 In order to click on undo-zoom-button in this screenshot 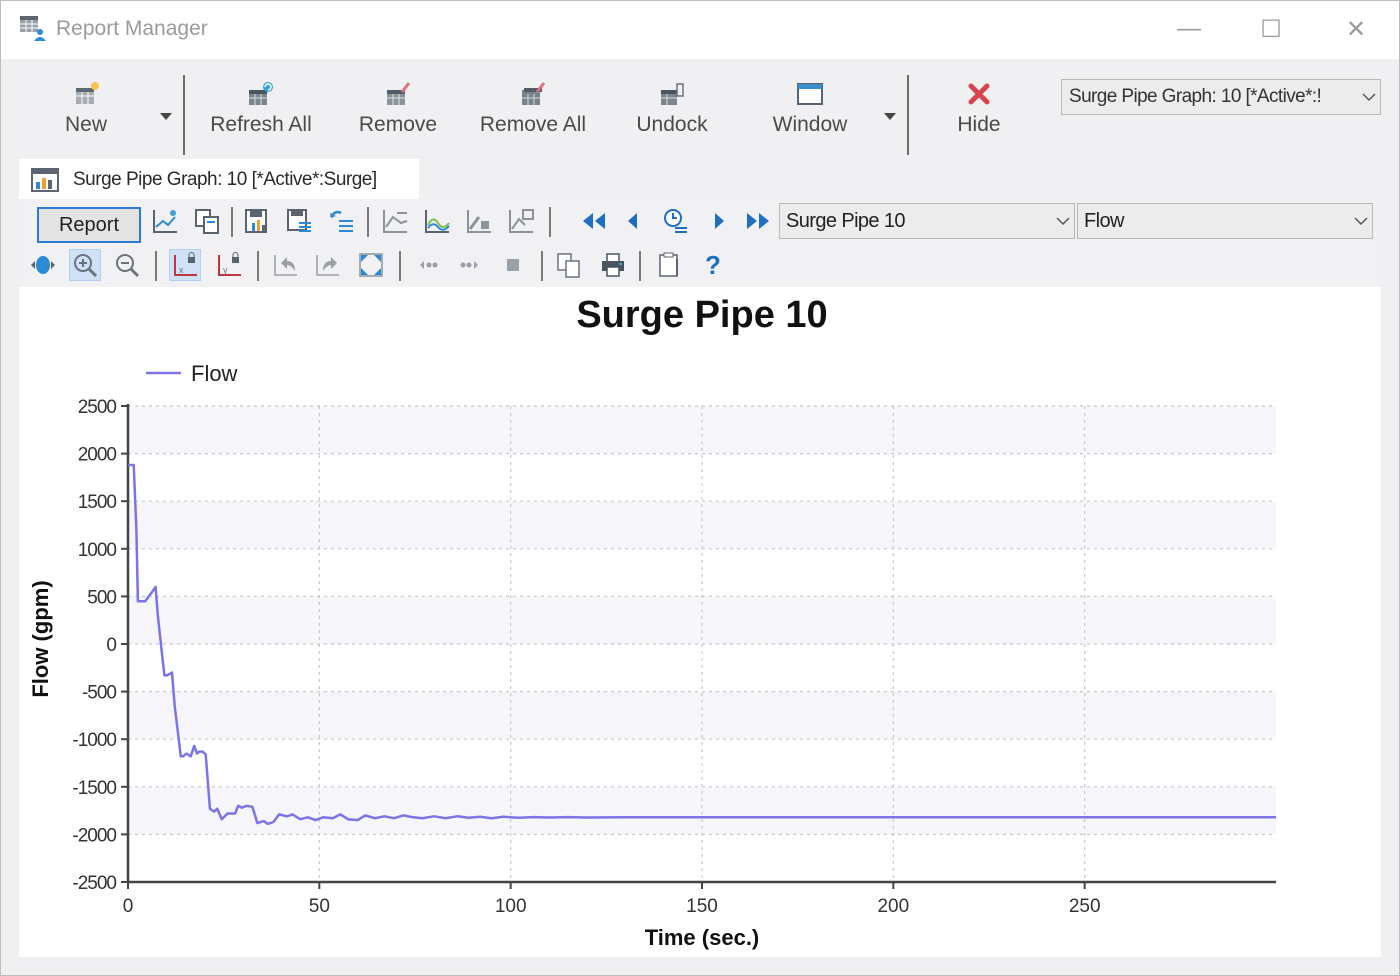, I will do `click(285, 265)`.